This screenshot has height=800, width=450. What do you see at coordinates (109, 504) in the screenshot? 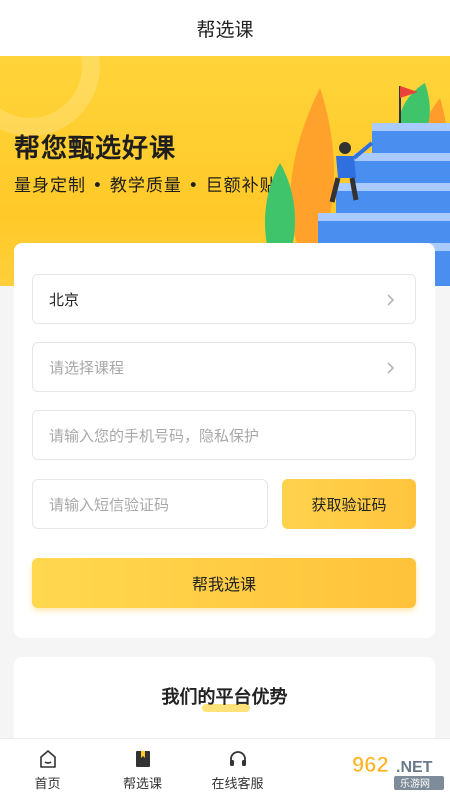
I see `sms-code-placeholder: 请输入短信验证码` at bounding box center [109, 504].